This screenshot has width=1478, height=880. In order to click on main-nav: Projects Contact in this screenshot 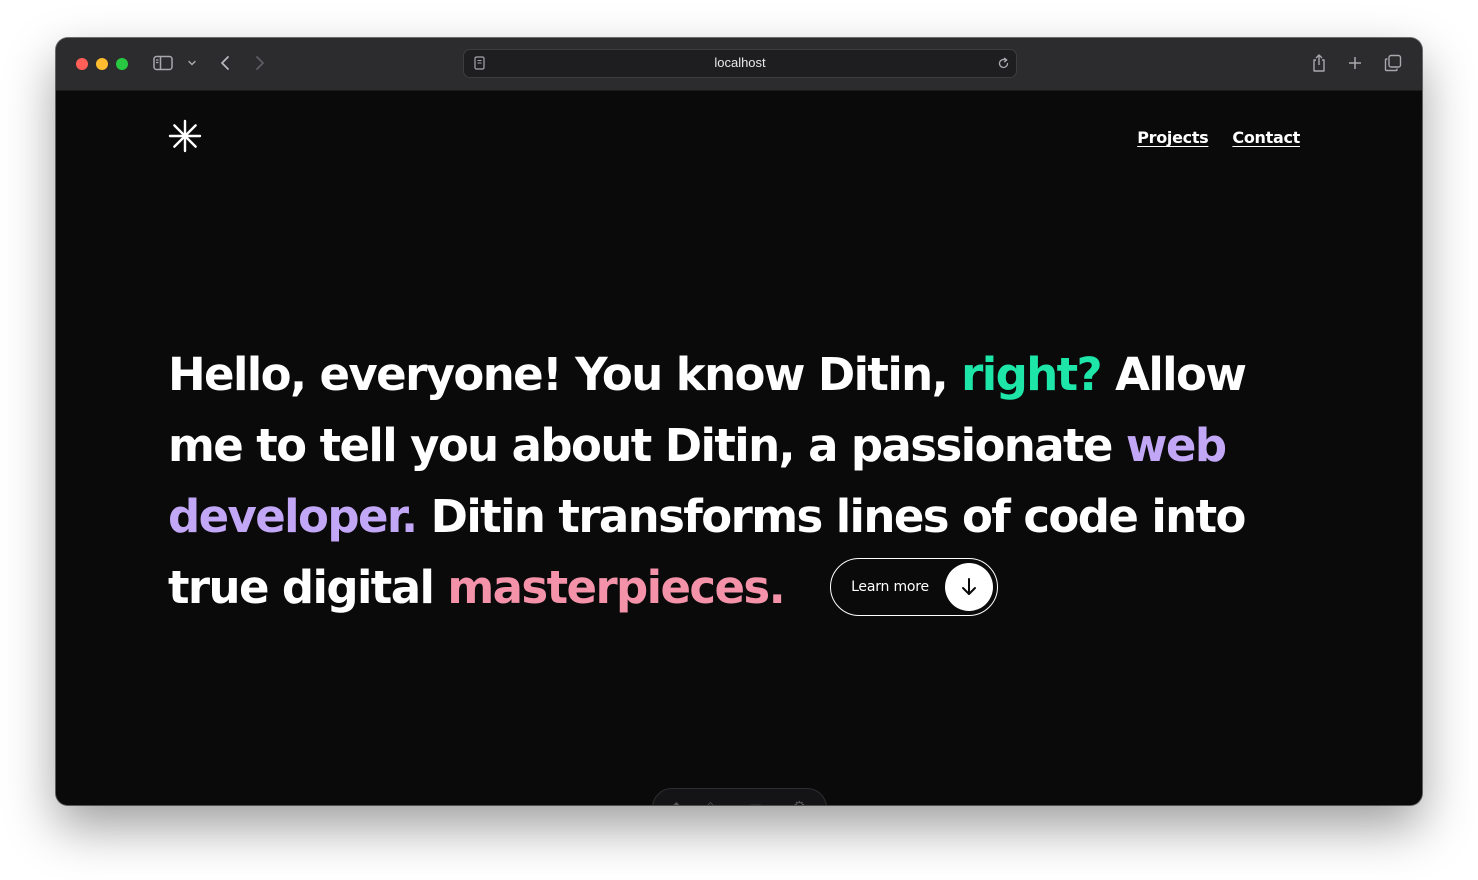, I will do `click(1218, 137)`.